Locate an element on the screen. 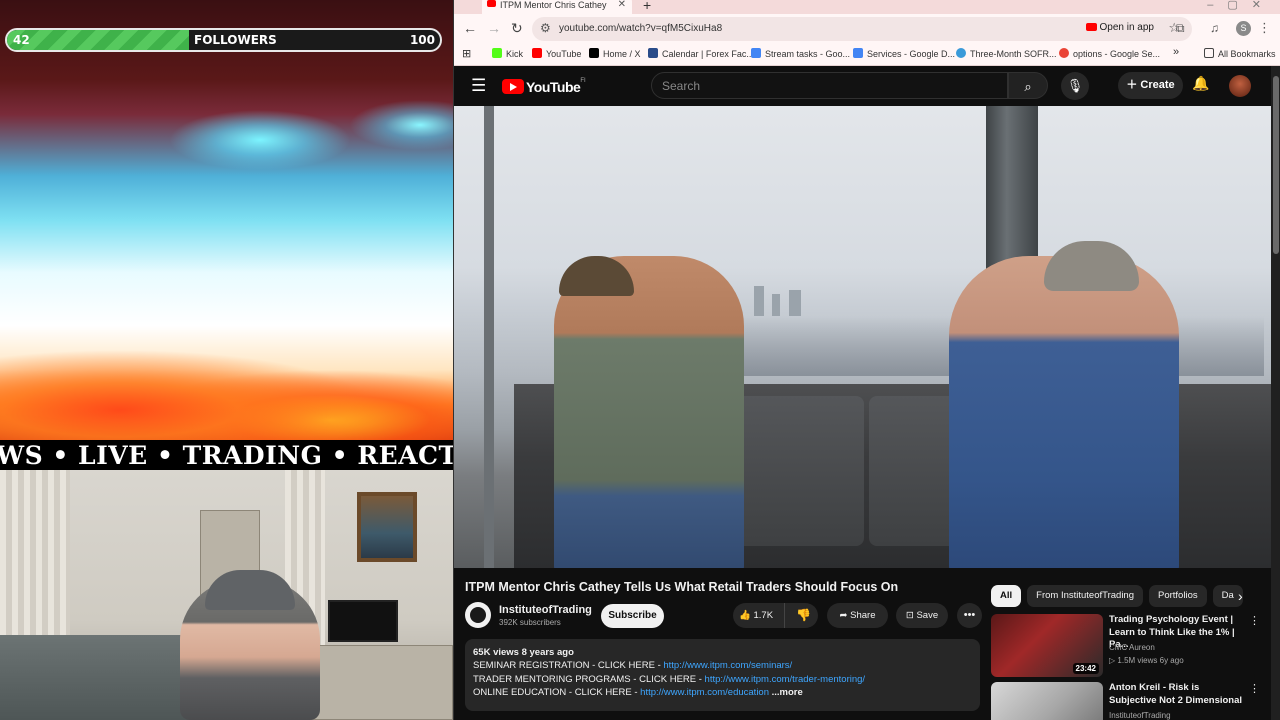 This screenshot has height=720, width=1280. description-line: SEMINAR REGISTRATION - CLICK HERE - is located at coordinates (568, 666).